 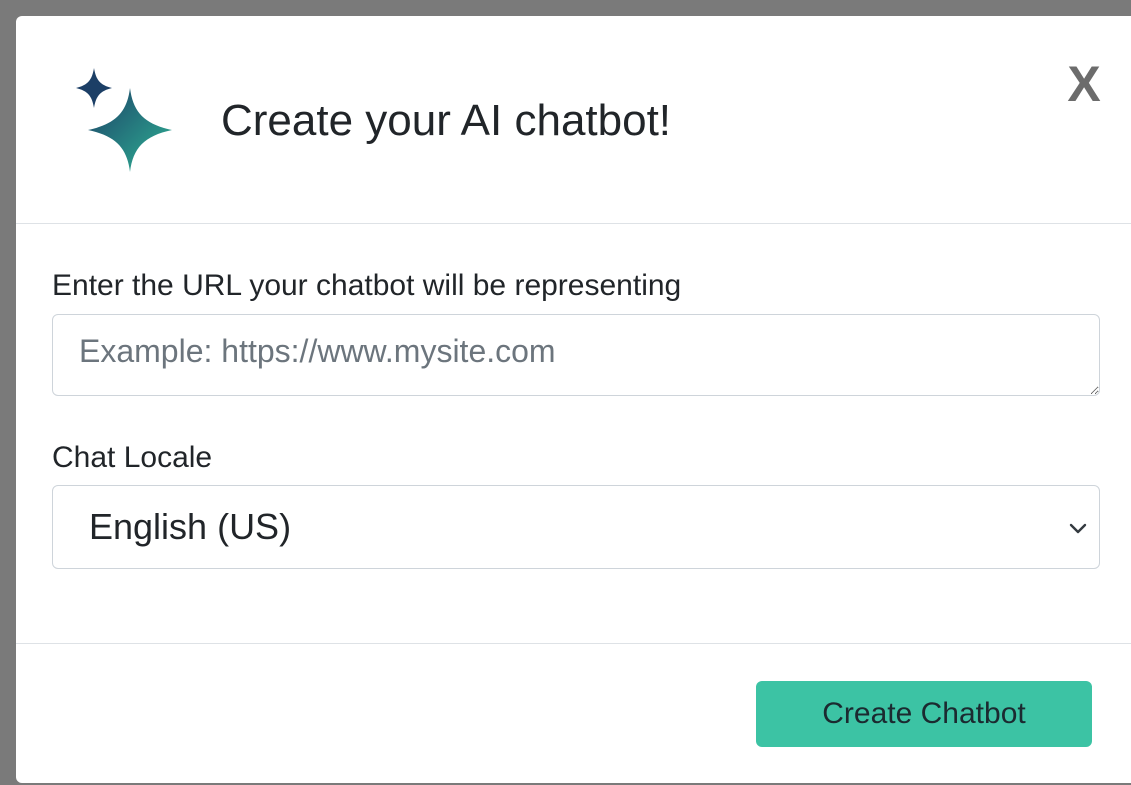 I want to click on locale-select: English (US), so click(x=576, y=527).